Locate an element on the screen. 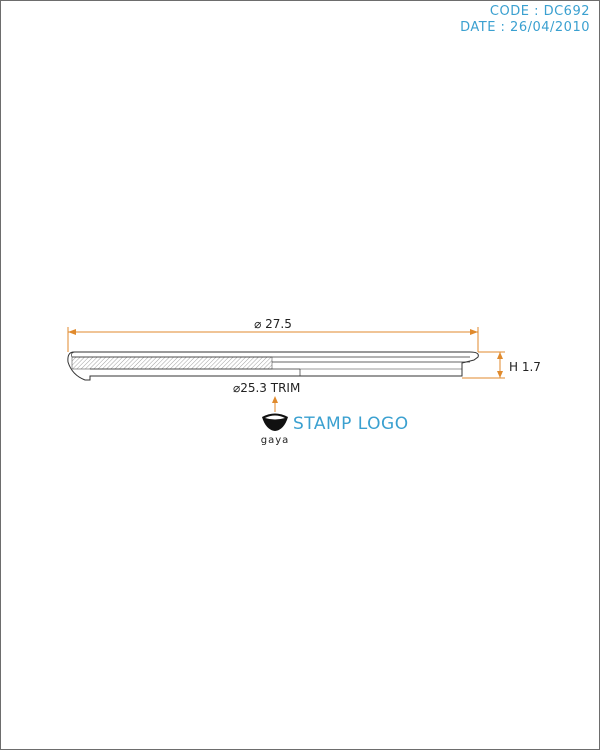 This screenshot has width=600, height=750. trim-diameter-label: ⌀25.3 TRIM is located at coordinates (266, 388).